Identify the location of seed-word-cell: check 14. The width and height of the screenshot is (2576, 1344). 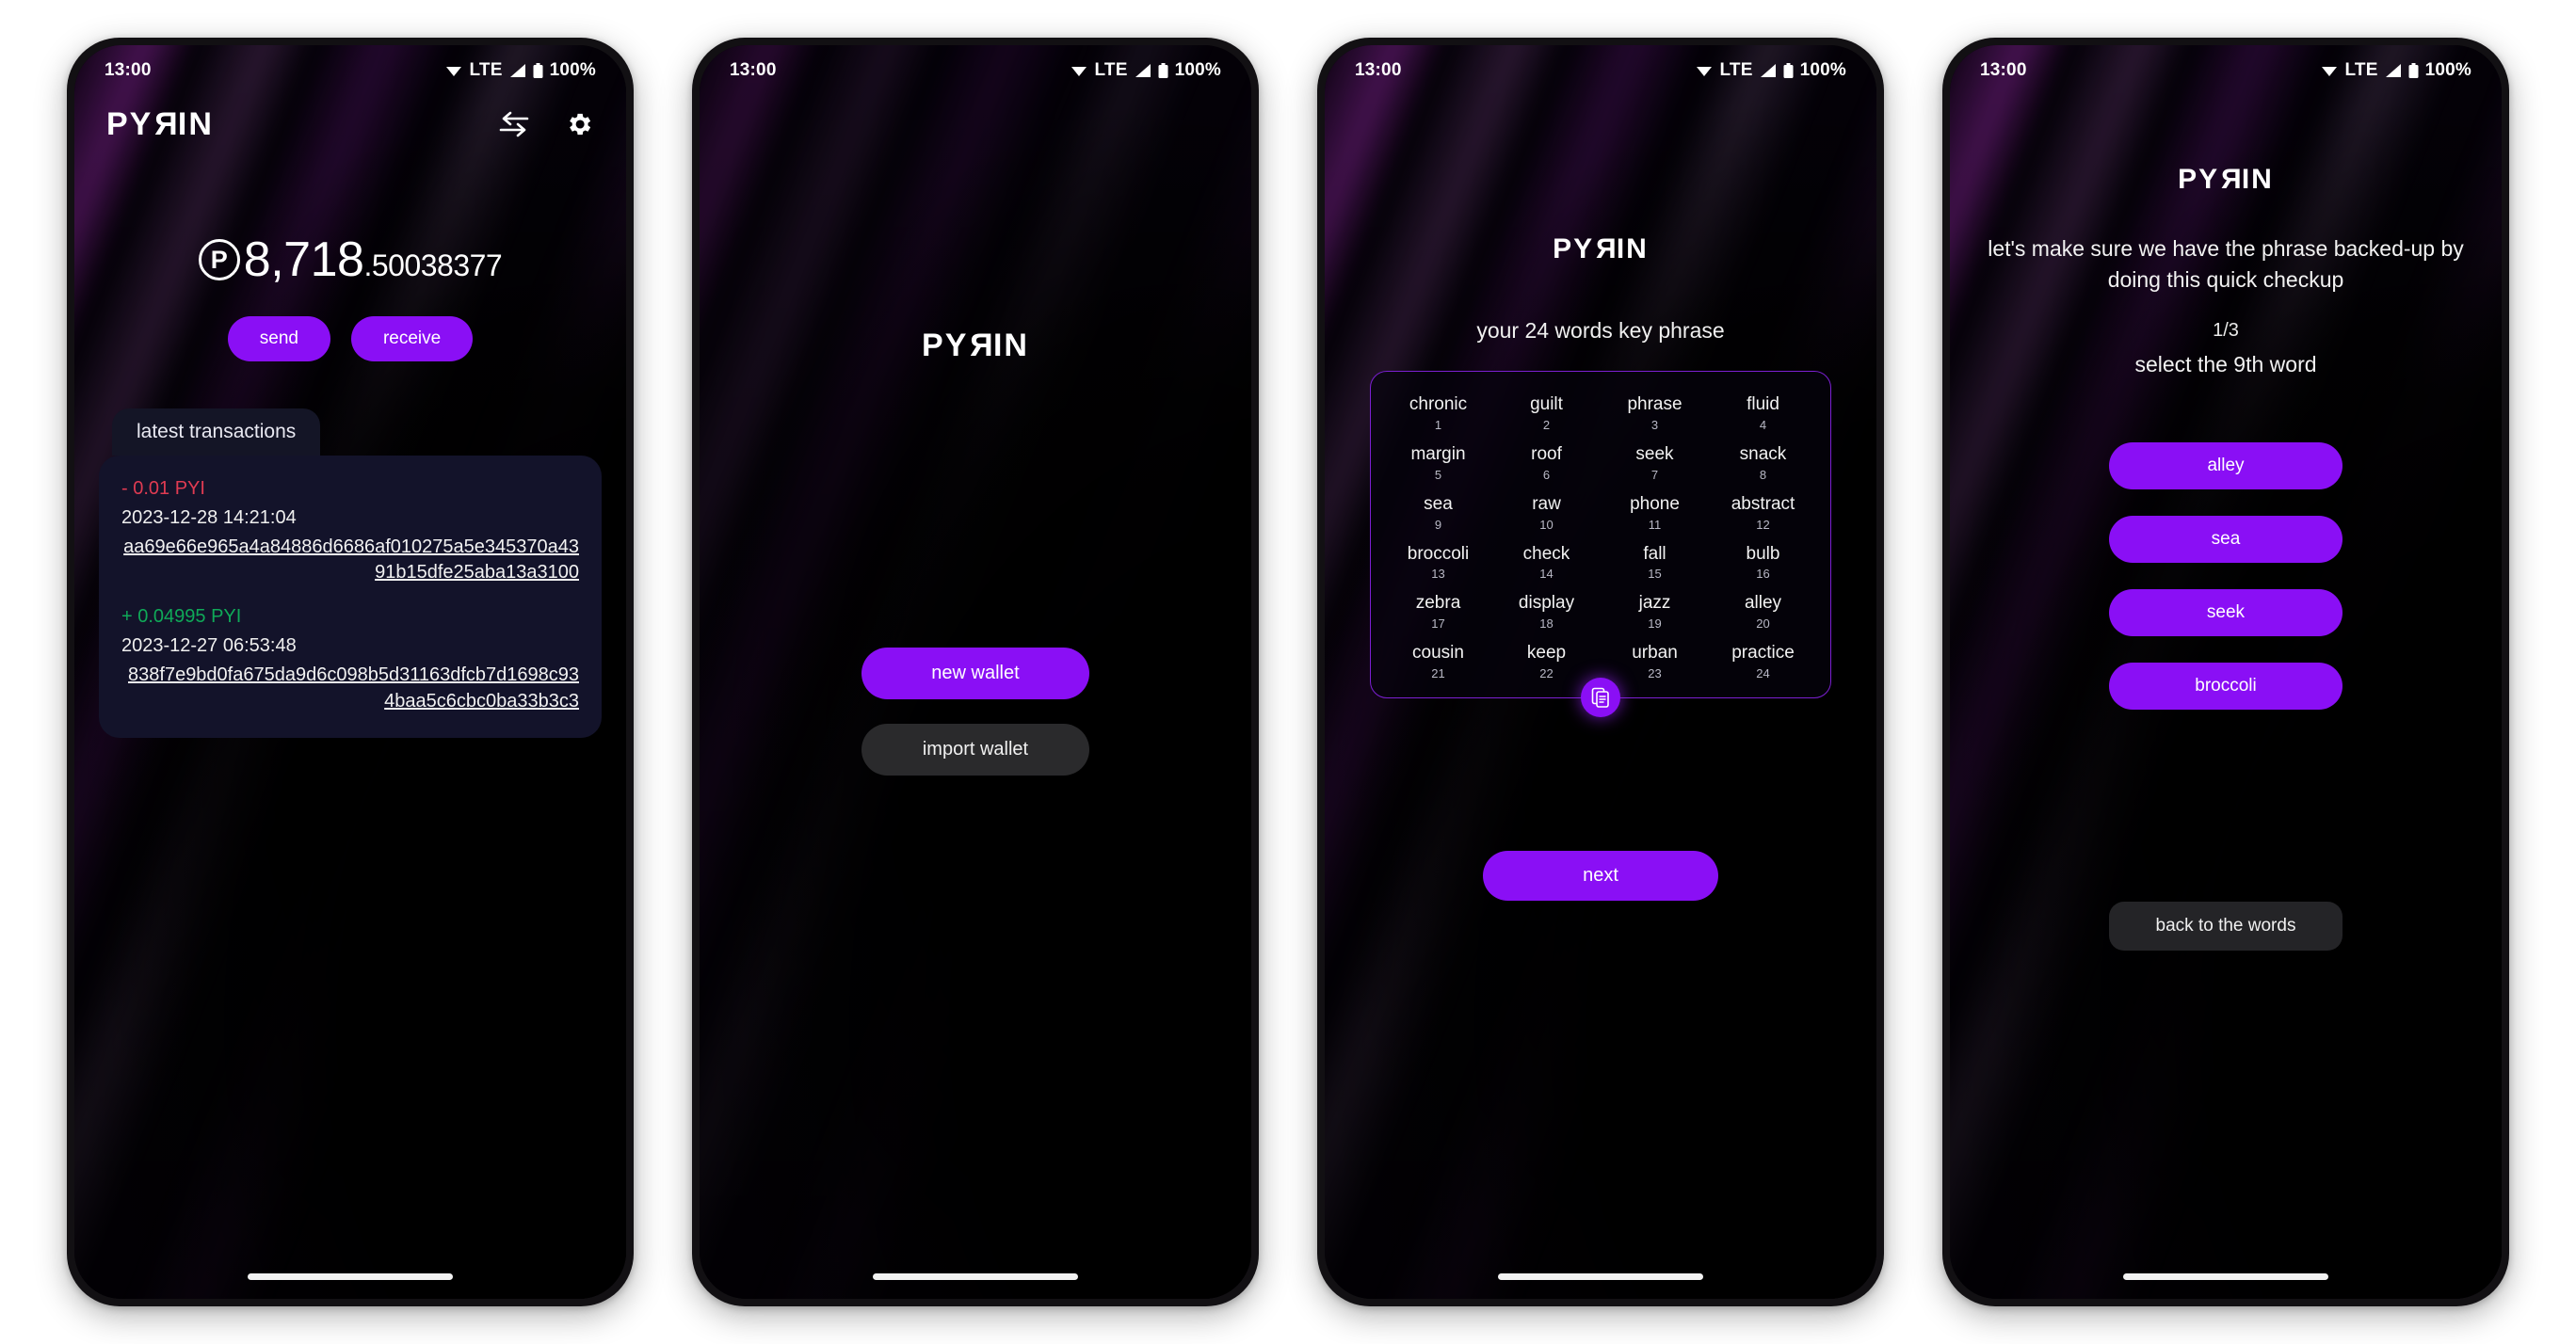
(1546, 563).